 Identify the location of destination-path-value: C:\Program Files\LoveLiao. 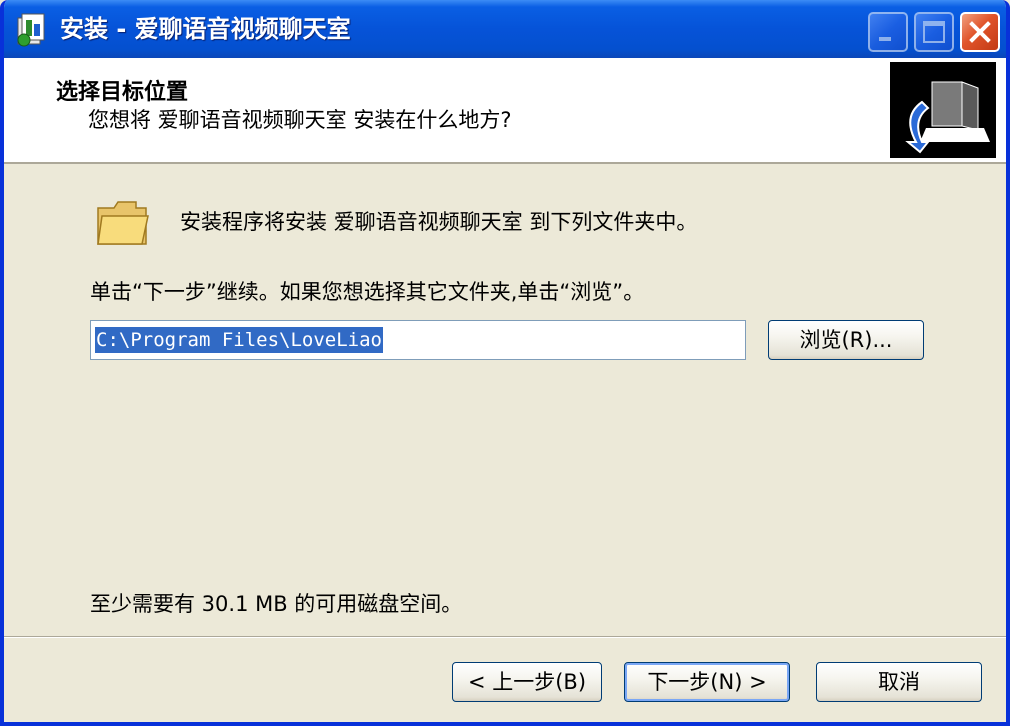
(239, 340).